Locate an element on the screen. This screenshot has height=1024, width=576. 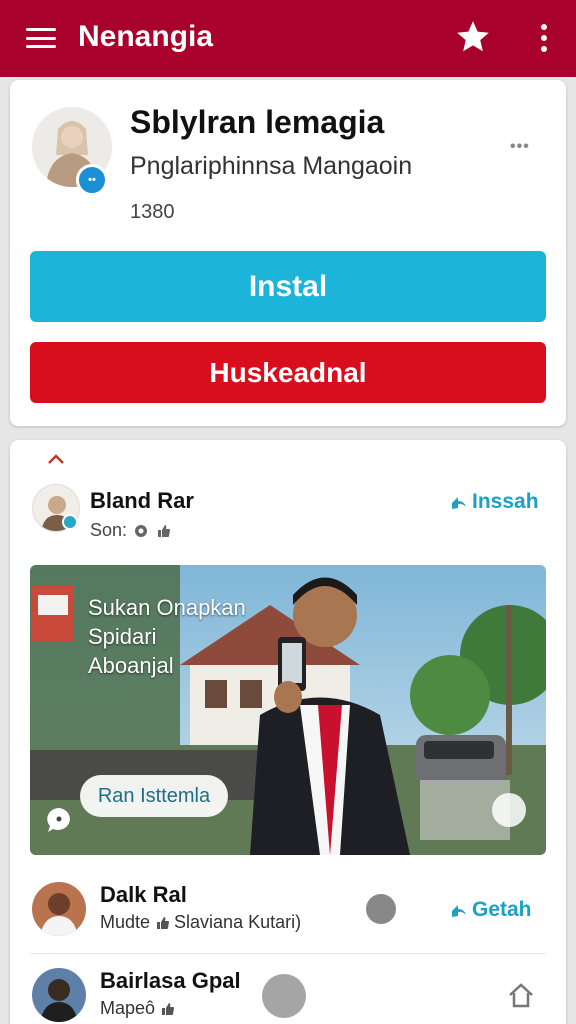
list-item-subtitle: Mudte Slaviana Kutari) is located at coordinates (200, 922).